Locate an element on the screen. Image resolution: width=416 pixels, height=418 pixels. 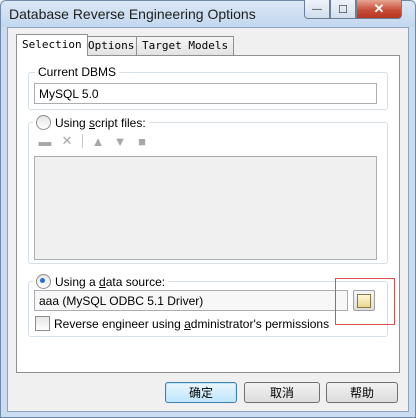
close-button: ✕ is located at coordinates (379, 9).